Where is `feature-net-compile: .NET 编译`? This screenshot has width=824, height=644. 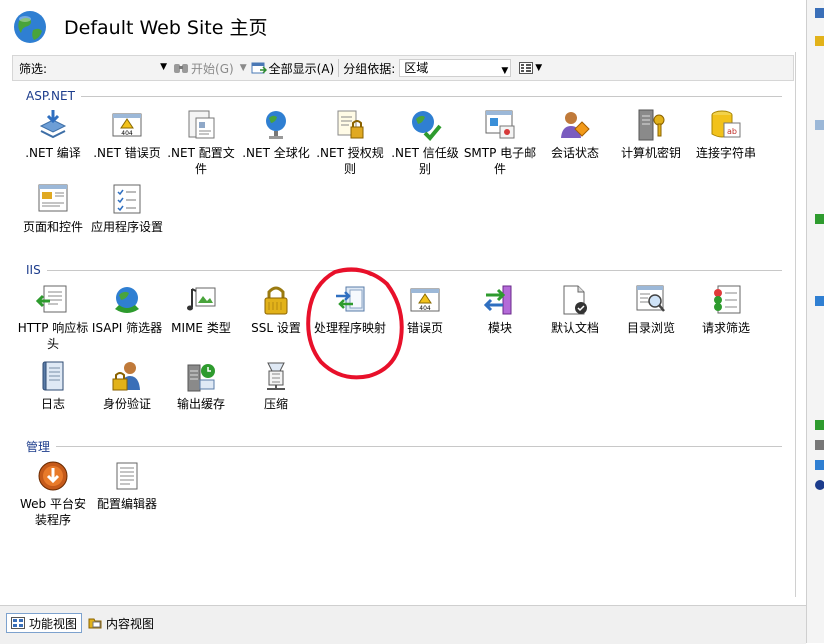 feature-net-compile: .NET 编译 is located at coordinates (53, 134).